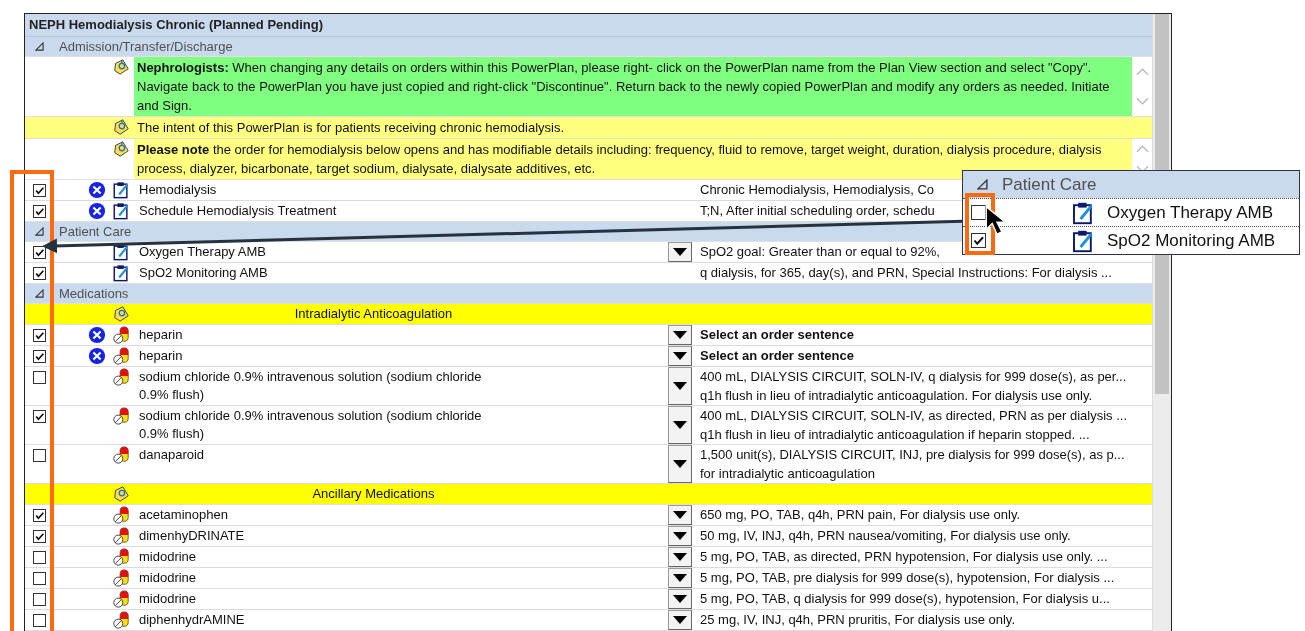  I want to click on subheader-title: Intradialytic Anticoagulation, so click(373, 313).